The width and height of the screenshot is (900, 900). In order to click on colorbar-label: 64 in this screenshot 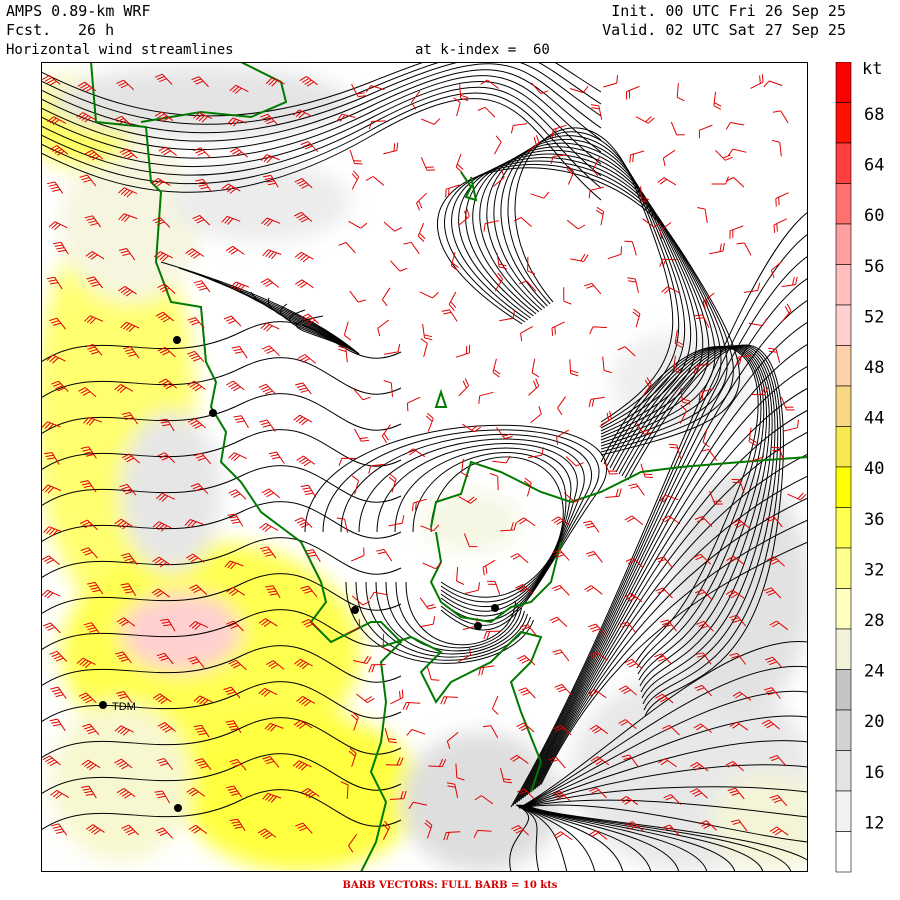, I will do `click(874, 166)`.